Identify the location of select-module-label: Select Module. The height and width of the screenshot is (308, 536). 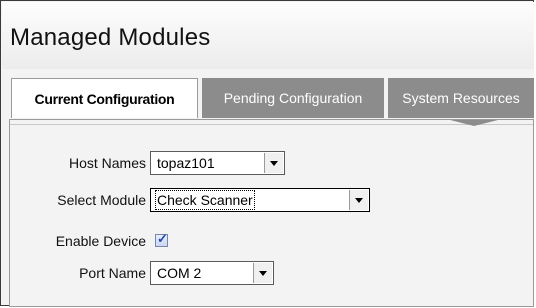
(101, 200).